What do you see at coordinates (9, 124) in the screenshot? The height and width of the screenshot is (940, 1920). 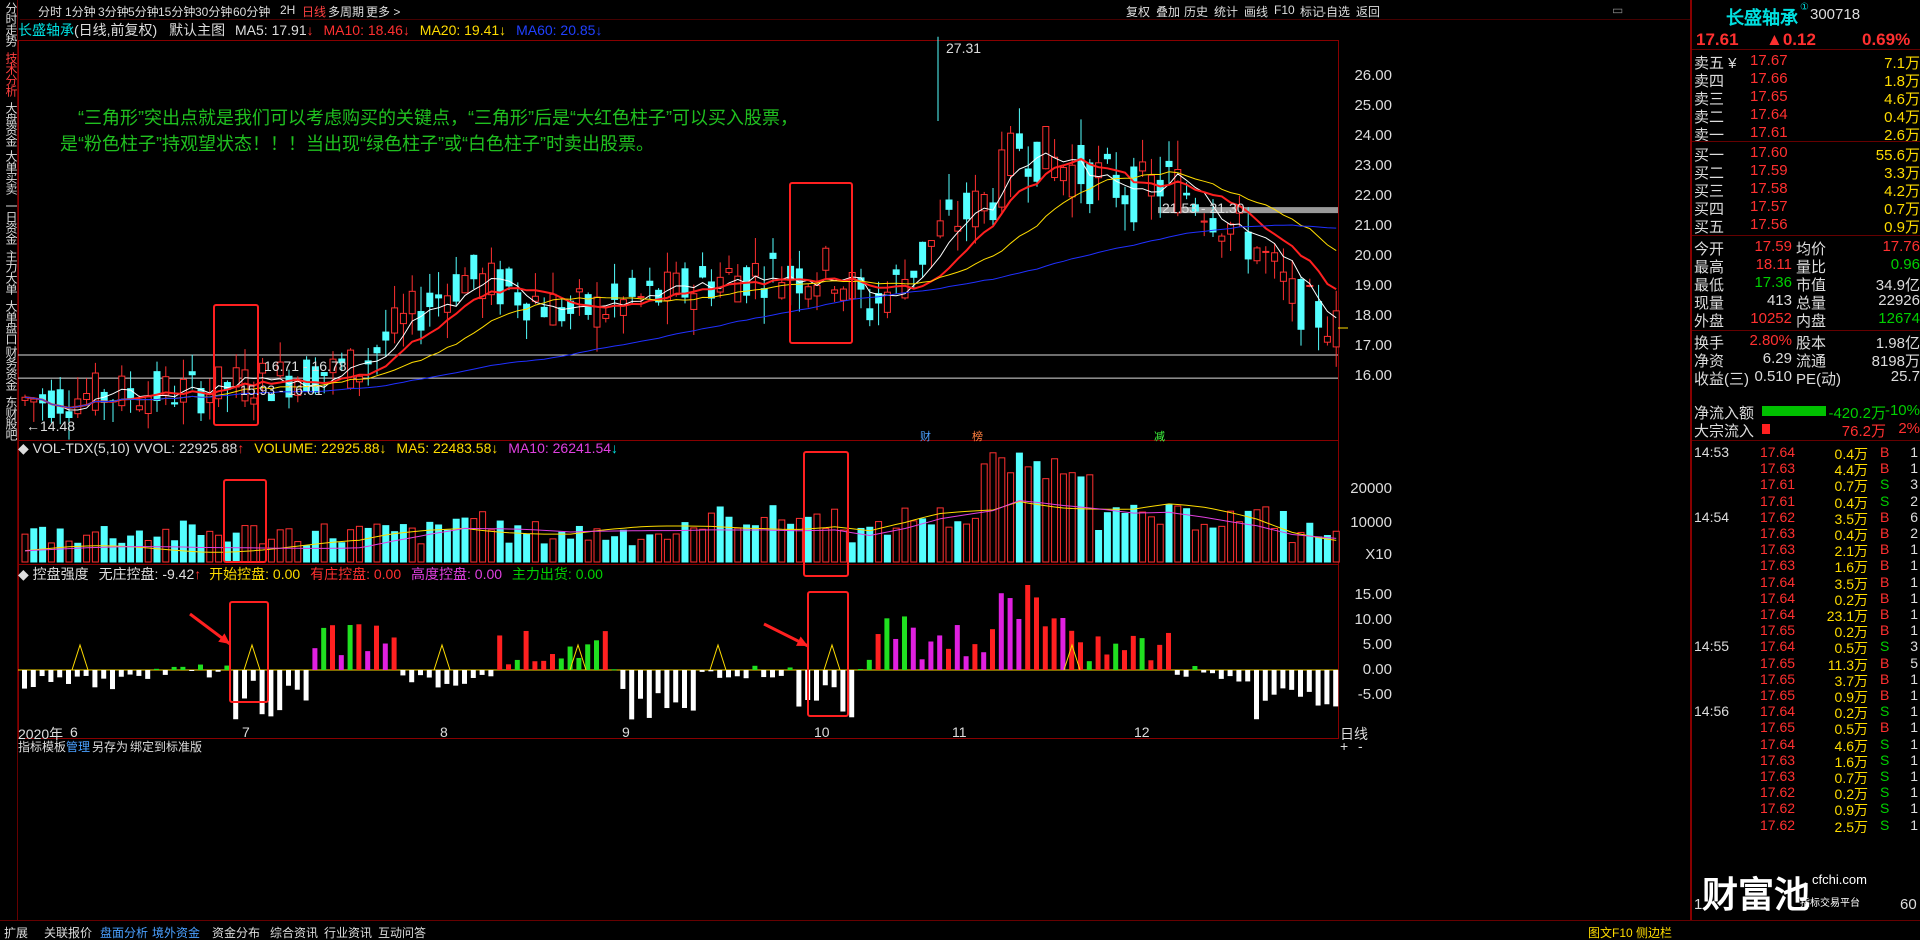 I see `left-tab-3: 大盘资金` at bounding box center [9, 124].